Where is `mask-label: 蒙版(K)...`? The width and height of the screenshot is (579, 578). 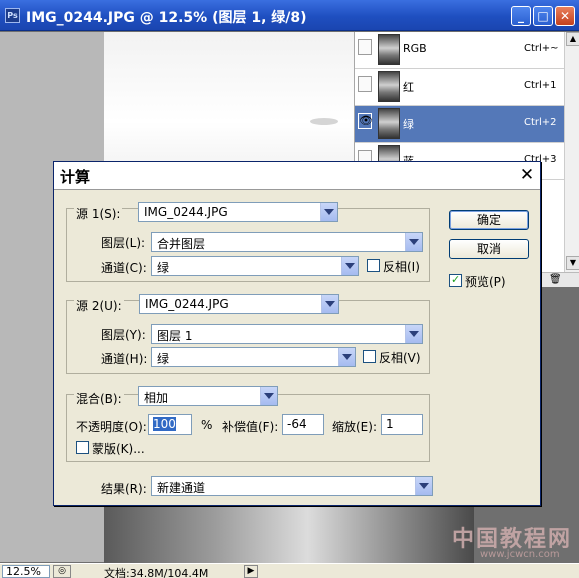 mask-label: 蒙版(K)... is located at coordinates (118, 449).